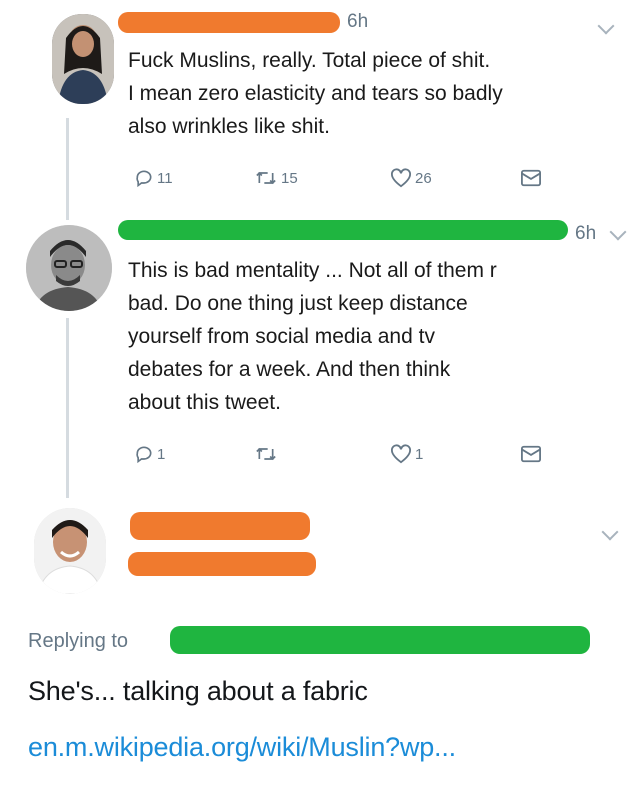  I want to click on like-button: 26, so click(411, 178).